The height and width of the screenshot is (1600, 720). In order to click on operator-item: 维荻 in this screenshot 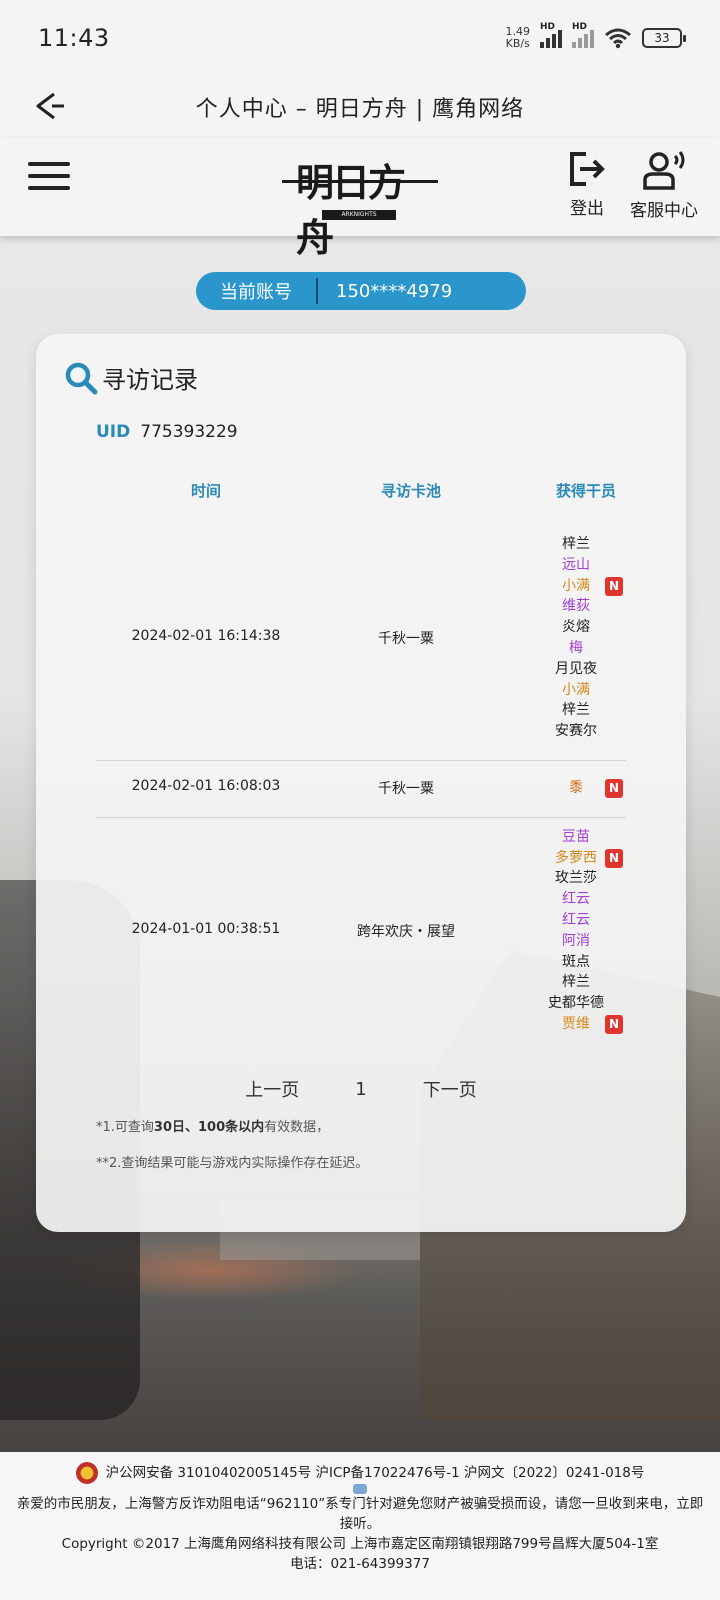, I will do `click(576, 606)`.